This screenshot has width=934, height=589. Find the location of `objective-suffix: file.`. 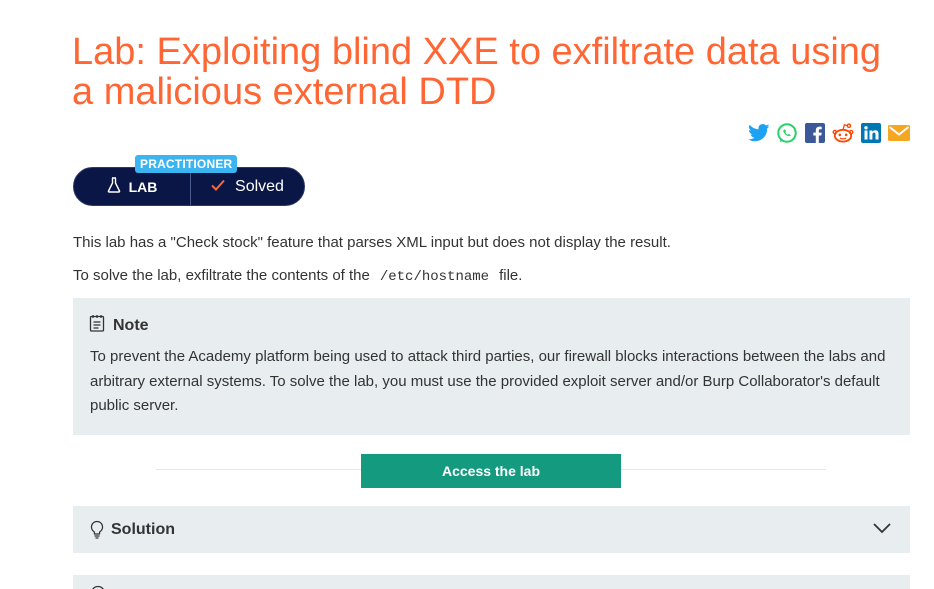

objective-suffix: file. is located at coordinates (511, 275).